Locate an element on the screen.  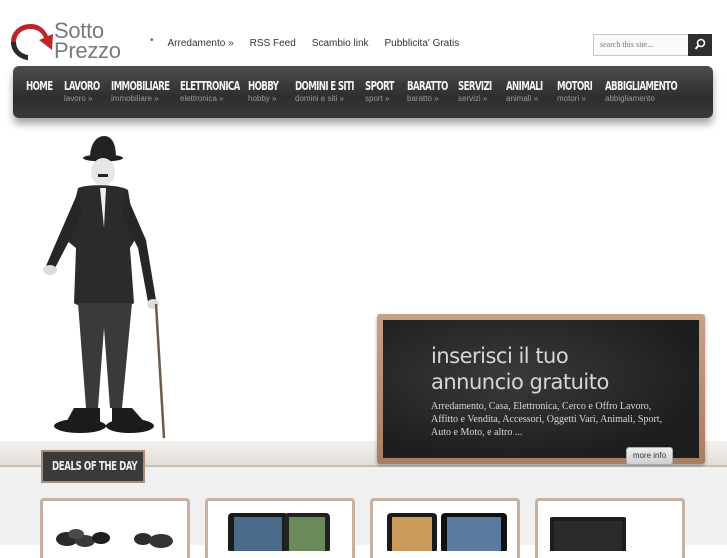
nav-item-motori: MOTORI motori » is located at coordinates (581, 91).